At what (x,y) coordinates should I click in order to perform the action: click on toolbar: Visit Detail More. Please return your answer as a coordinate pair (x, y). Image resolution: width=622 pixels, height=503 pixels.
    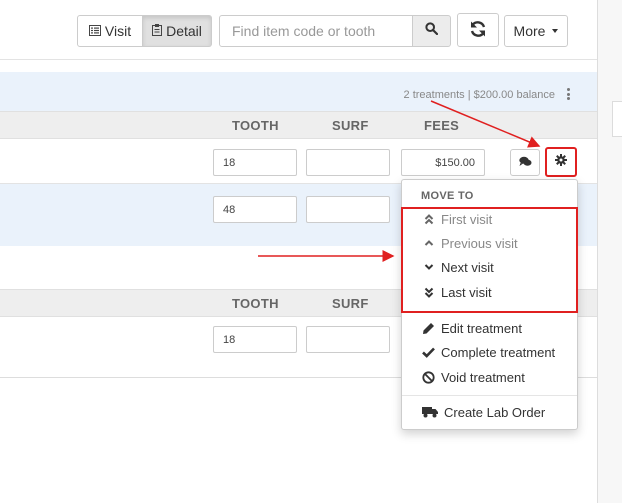
    Looking at the image, I should click on (298, 30).